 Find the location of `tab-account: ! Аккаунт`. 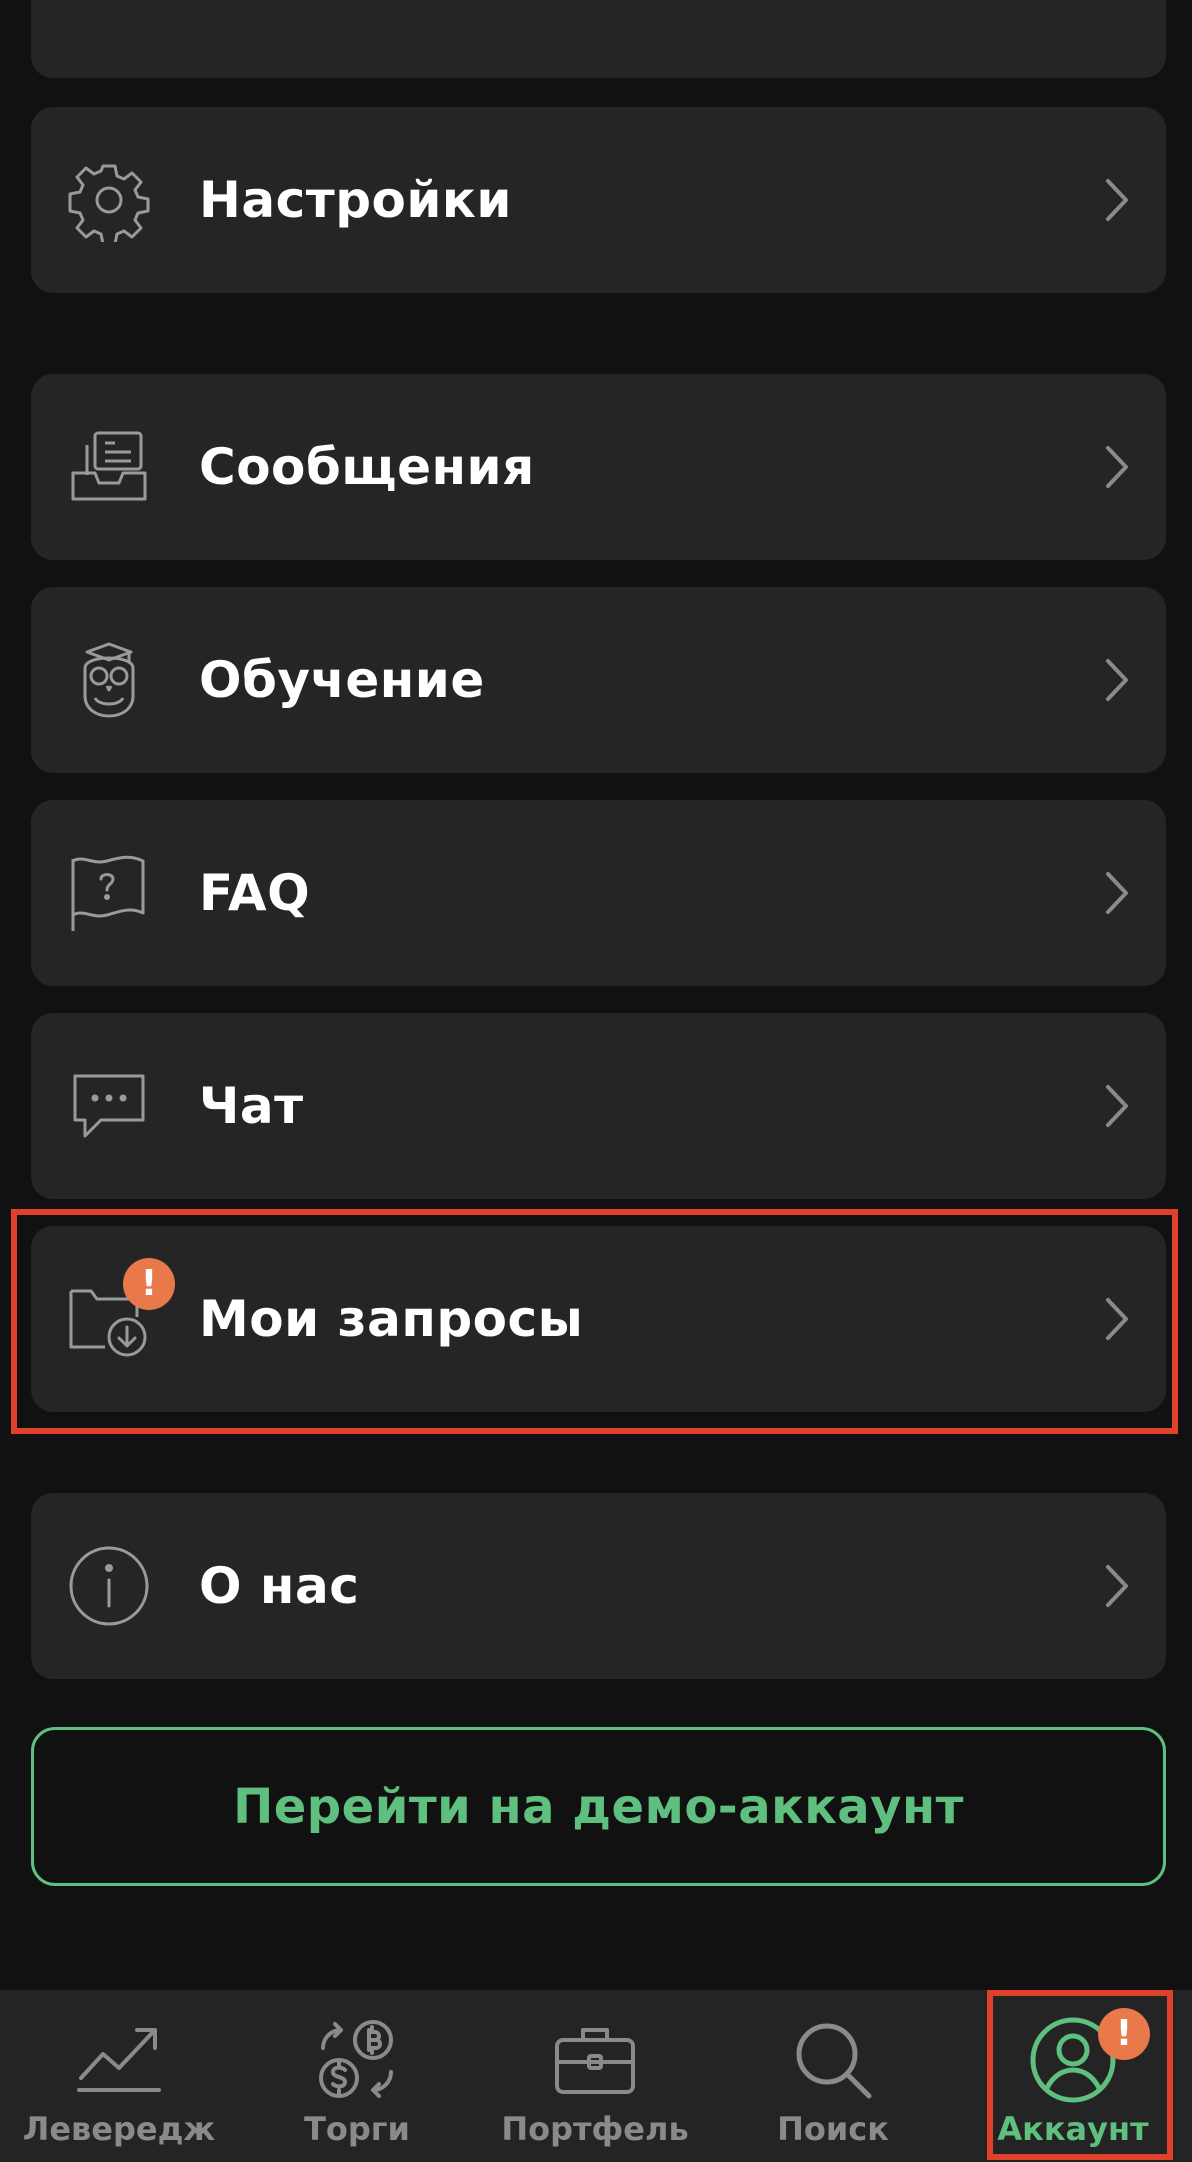

tab-account: ! Аккаунт is located at coordinates (1073, 2076).